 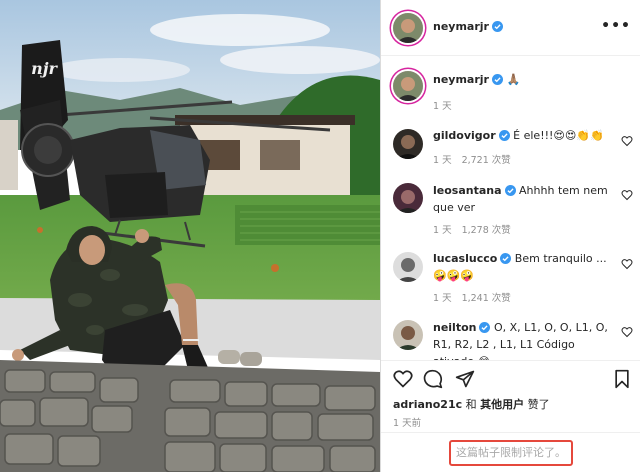 I want to click on comment-meta: 1 天 1,278 次赞, so click(x=477, y=229).